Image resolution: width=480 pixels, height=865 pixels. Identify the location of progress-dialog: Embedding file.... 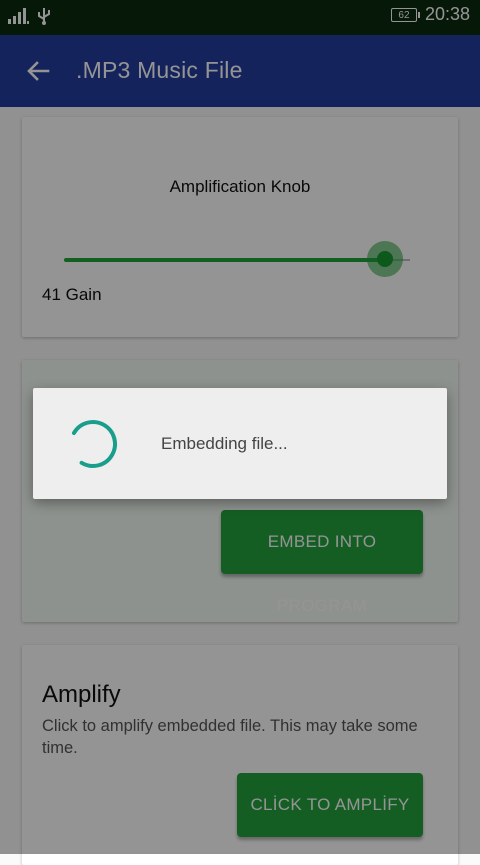
(240, 443).